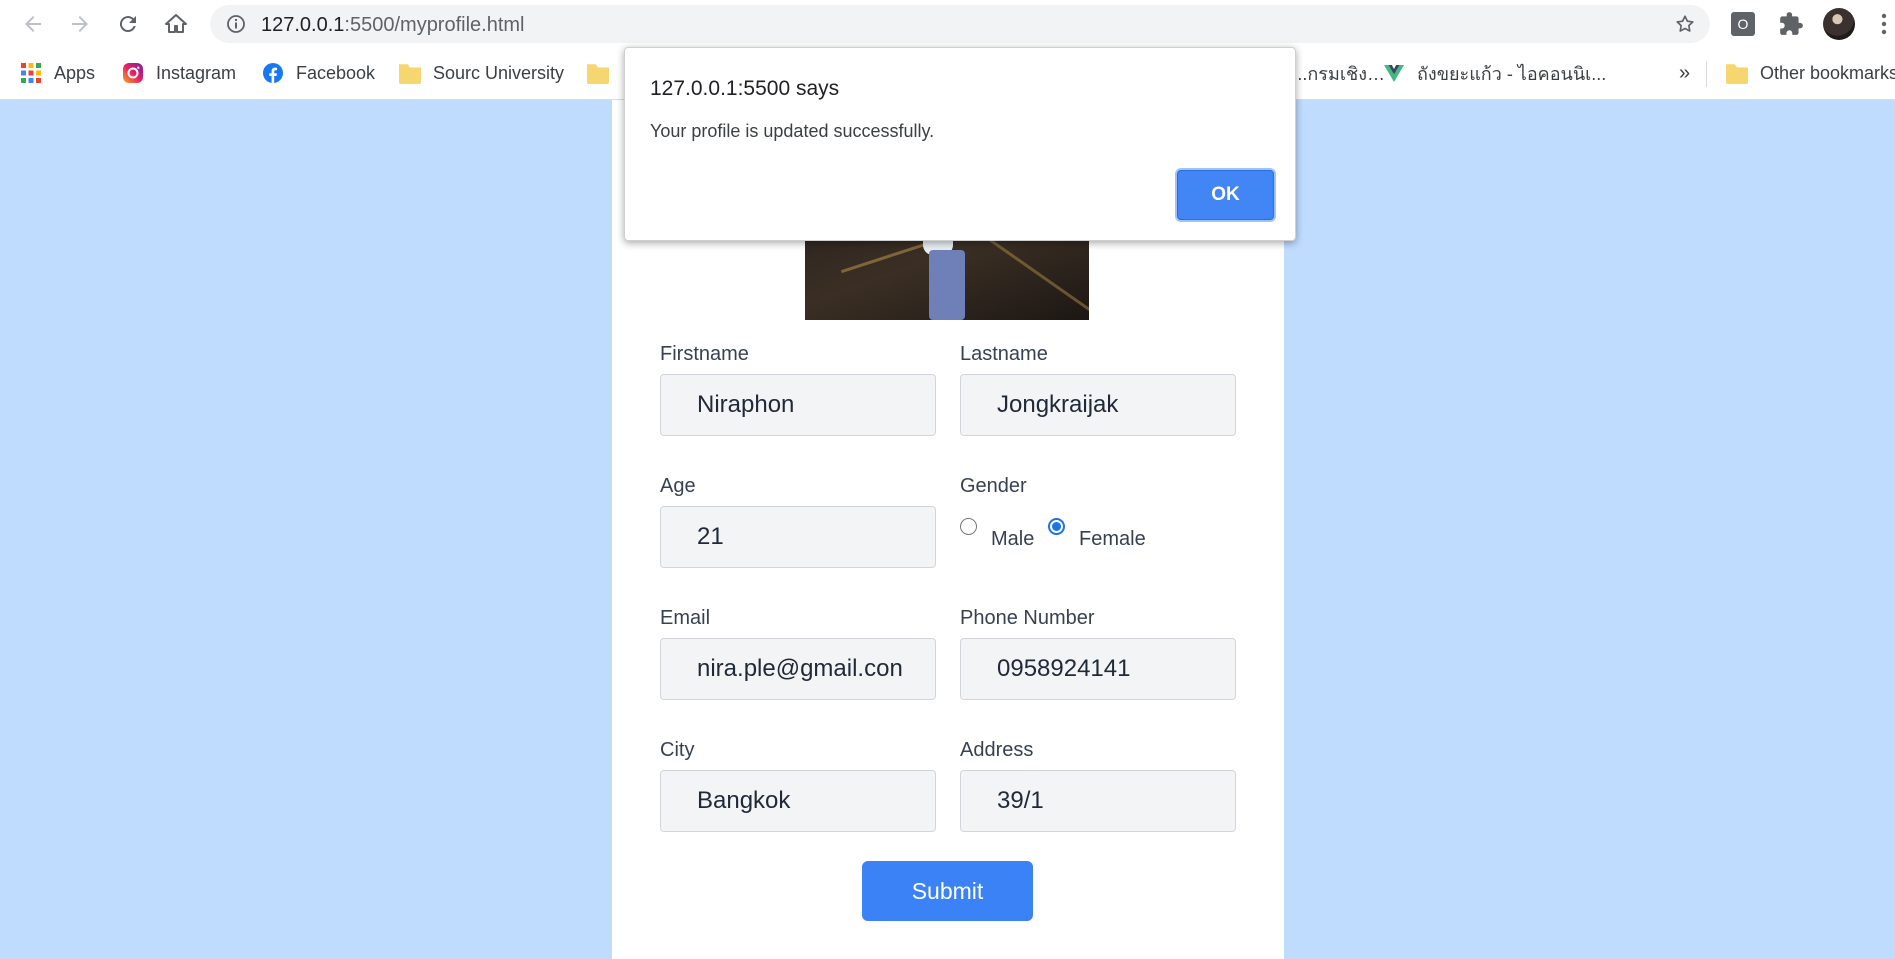  I want to click on email-input, so click(798, 669).